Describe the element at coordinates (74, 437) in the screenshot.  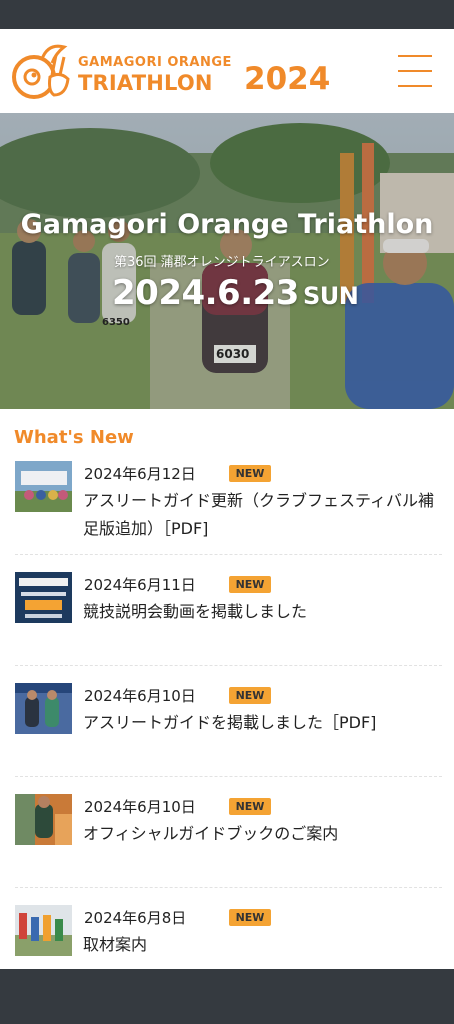
I see `whats-new-heading: What's New` at that location.